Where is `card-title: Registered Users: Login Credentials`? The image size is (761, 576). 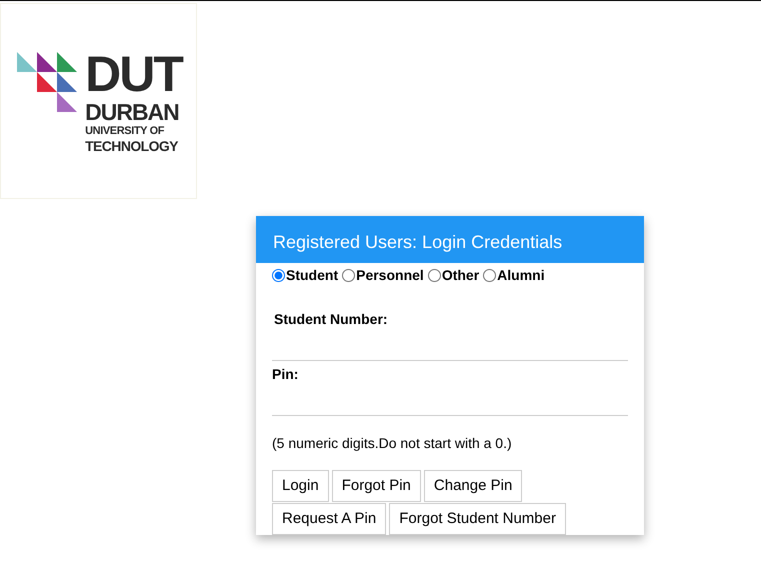
card-title: Registered Users: Login Credentials is located at coordinates (450, 239).